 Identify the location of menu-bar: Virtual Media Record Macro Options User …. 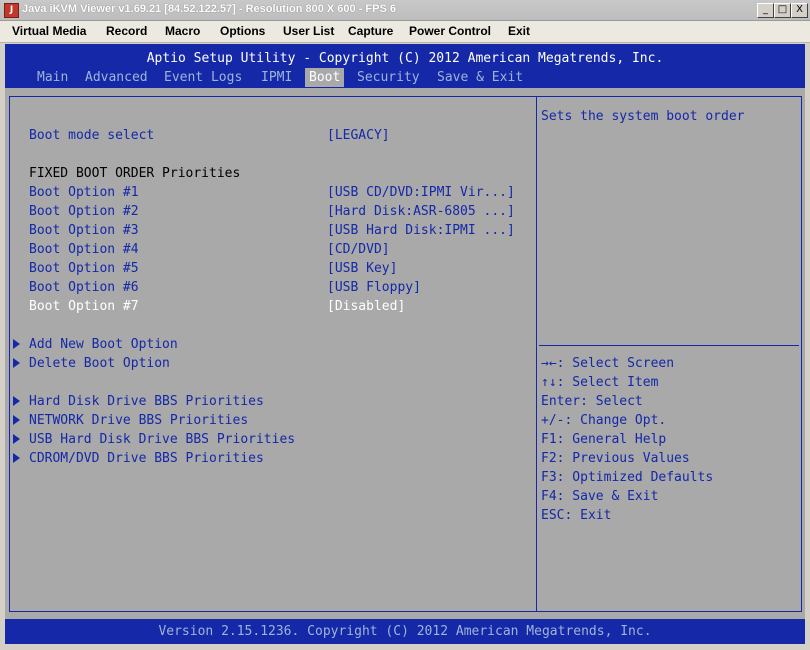
(405, 32).